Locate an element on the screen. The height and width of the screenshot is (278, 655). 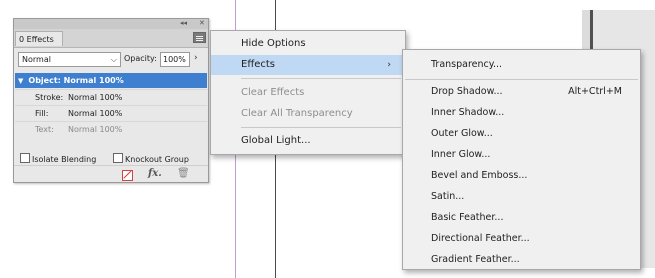
isolate-blending-checkbox: Isolate Blending is located at coordinates (58, 159).